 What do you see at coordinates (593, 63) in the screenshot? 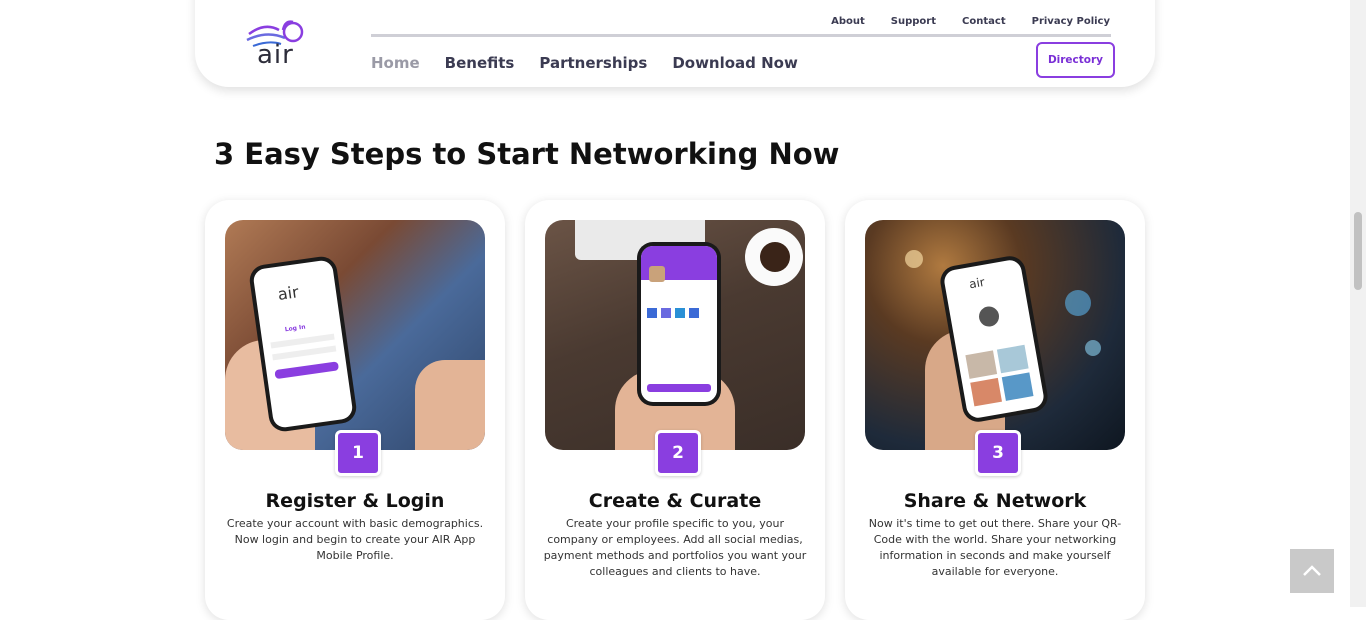
I see `nav-partnerships: Partnerships` at bounding box center [593, 63].